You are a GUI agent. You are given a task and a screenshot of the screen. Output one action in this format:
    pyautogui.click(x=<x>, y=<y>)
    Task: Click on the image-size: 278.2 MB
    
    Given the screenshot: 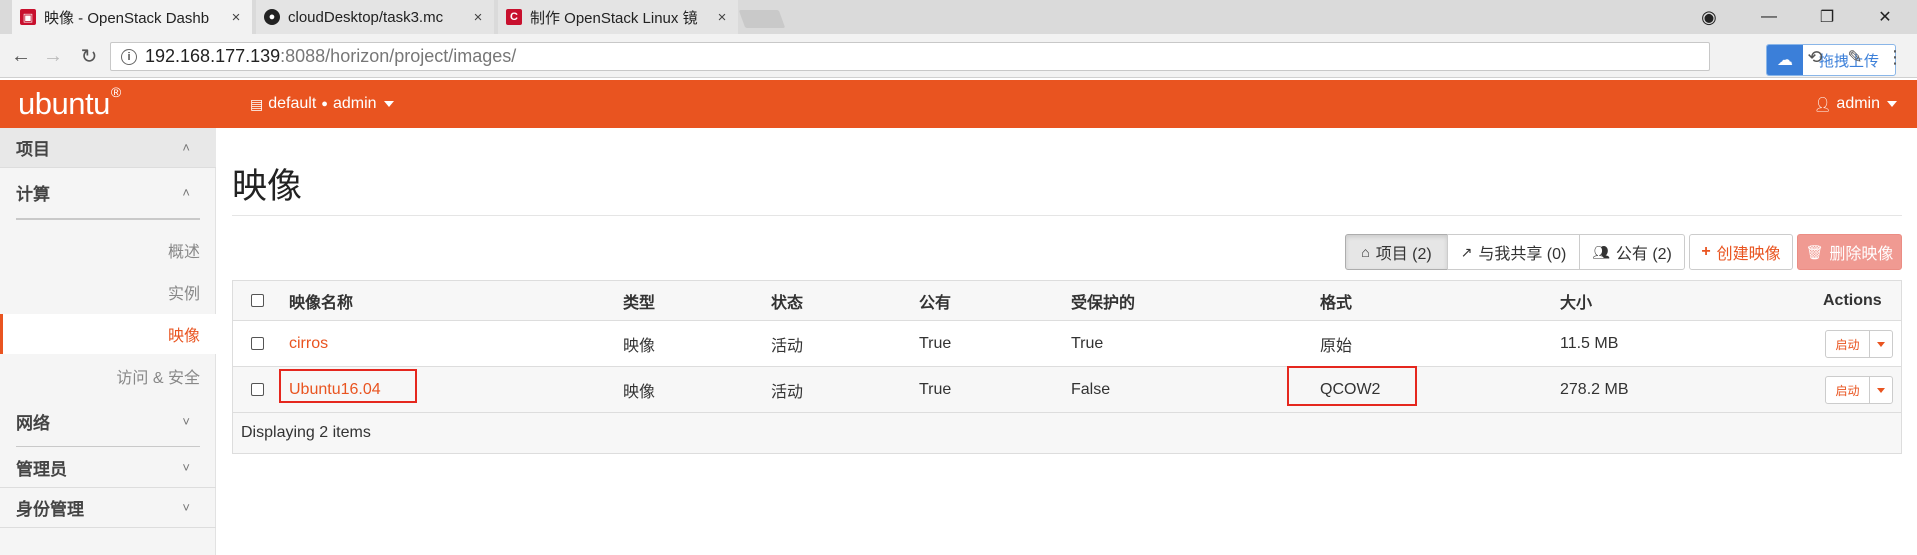 What is the action you would take?
    pyautogui.click(x=1594, y=389)
    